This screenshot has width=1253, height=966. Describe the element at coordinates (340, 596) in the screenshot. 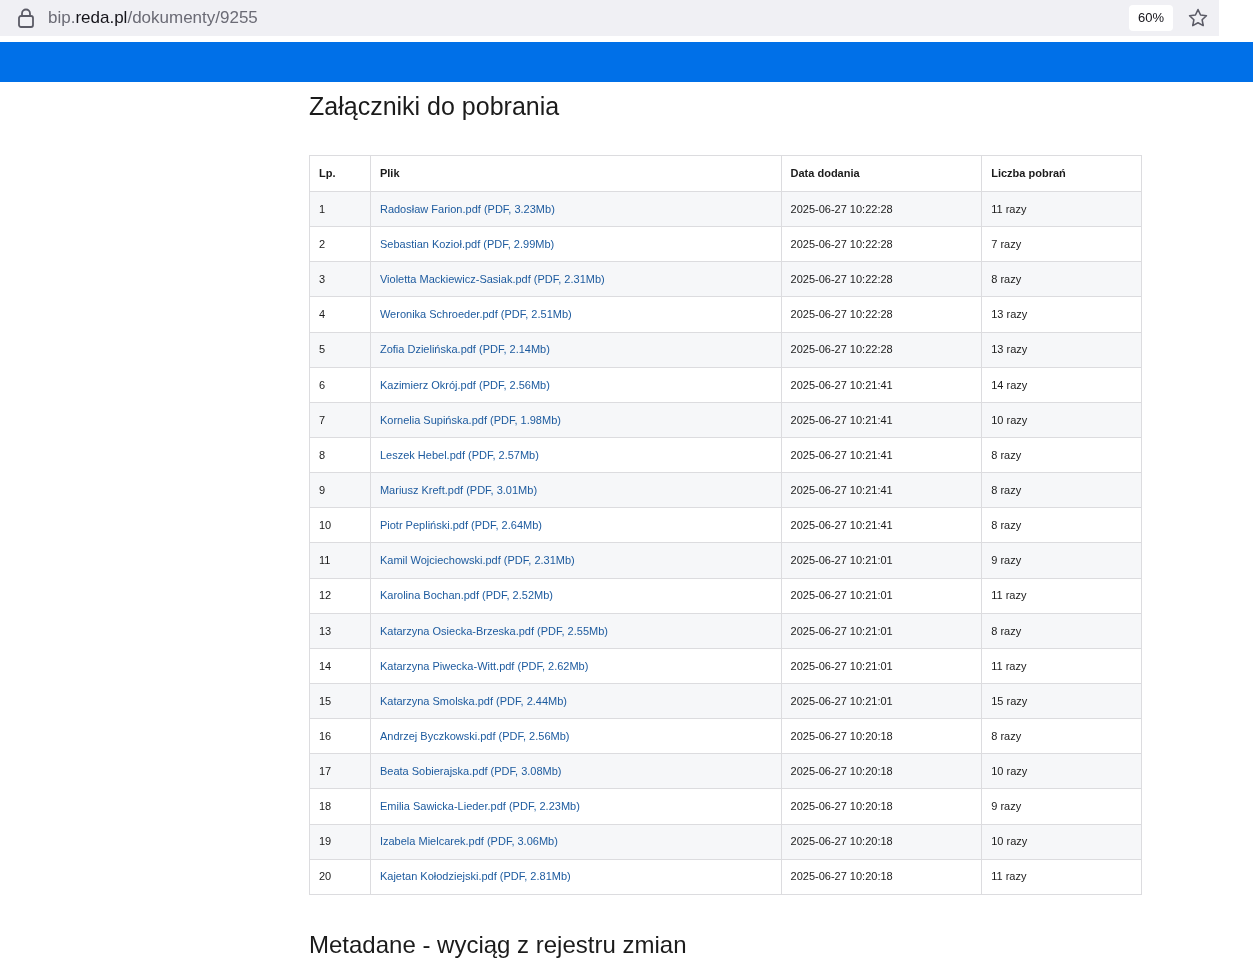

I see `row-number-cell: 12` at that location.